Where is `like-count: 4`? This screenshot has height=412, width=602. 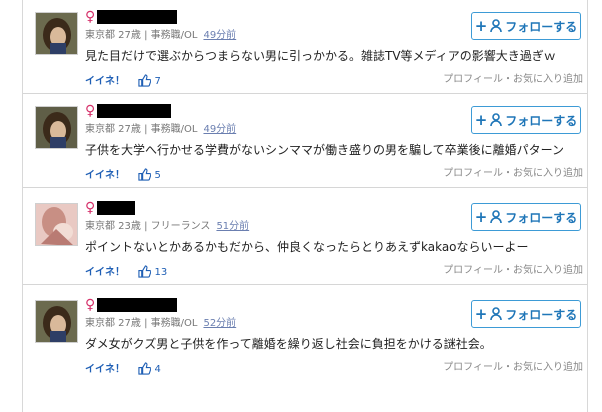 like-count: 4 is located at coordinates (157, 369).